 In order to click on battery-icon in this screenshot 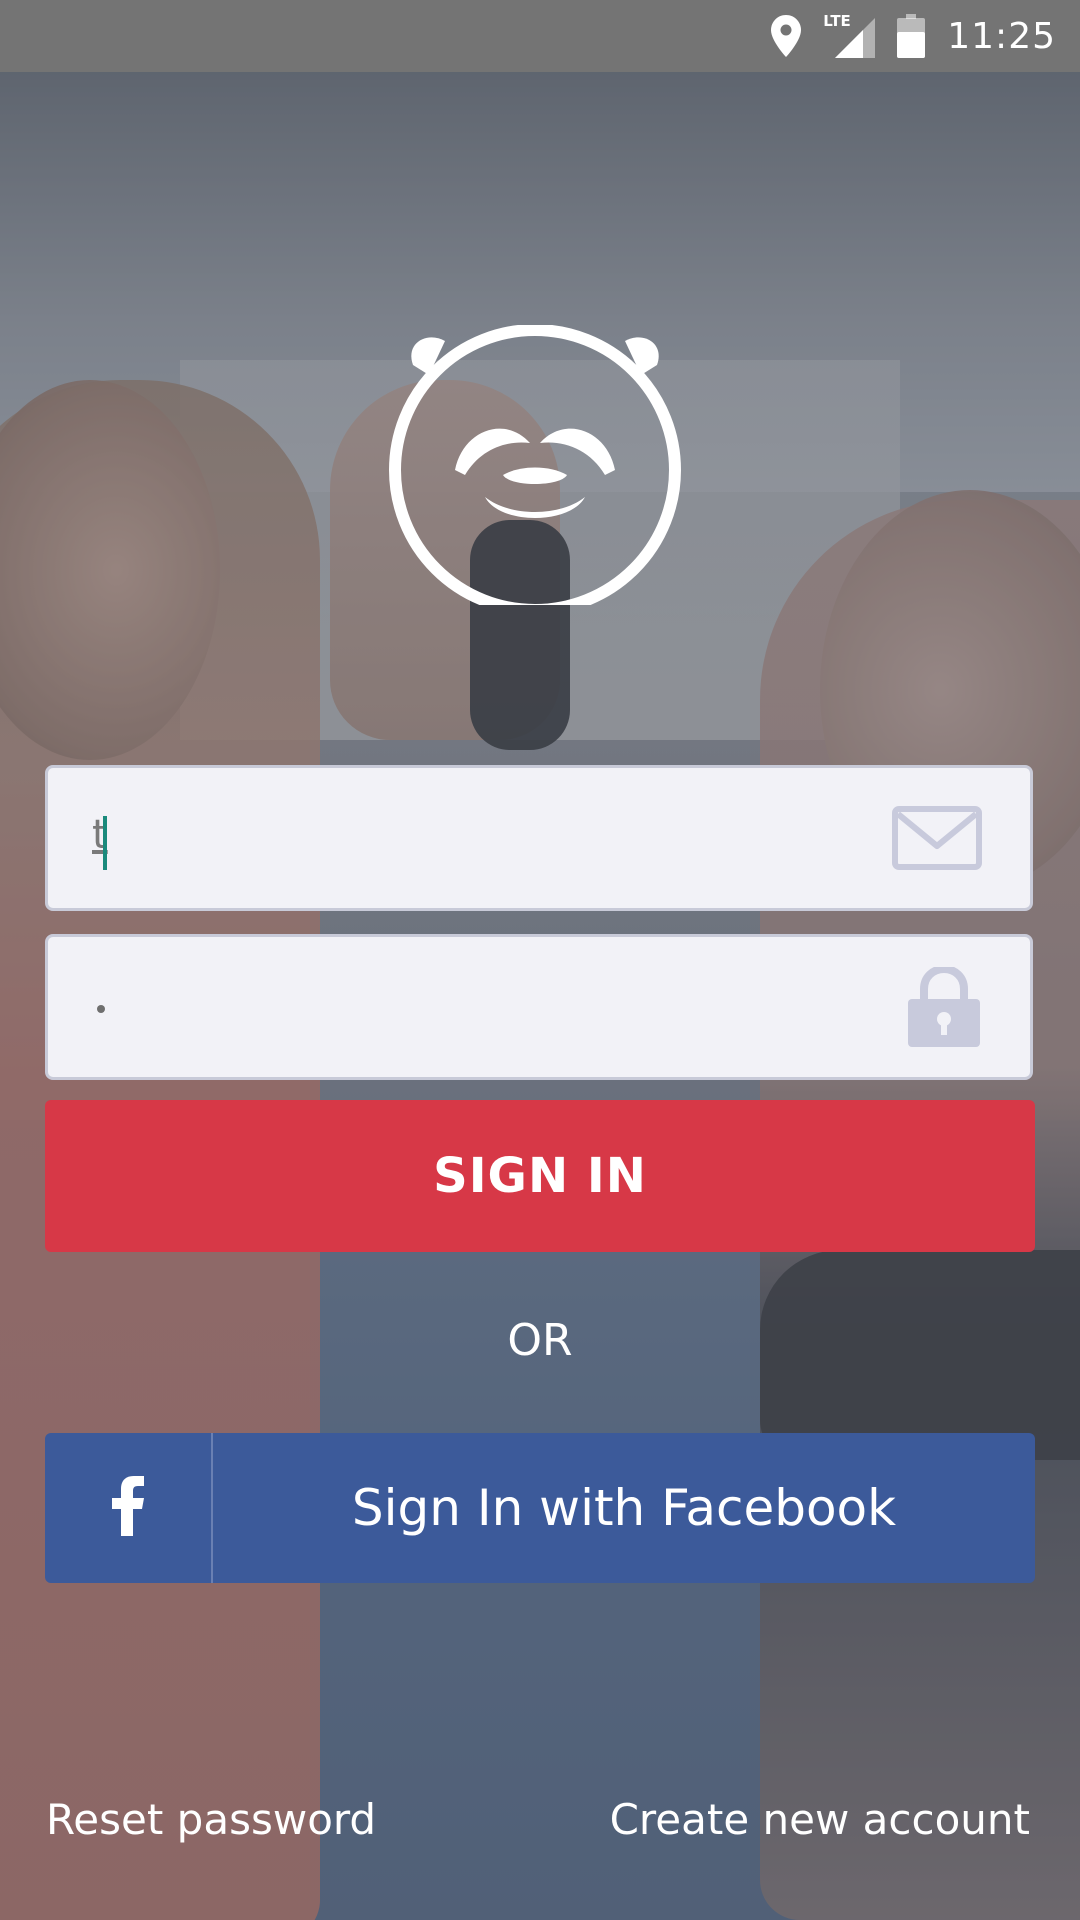, I will do `click(911, 36)`.